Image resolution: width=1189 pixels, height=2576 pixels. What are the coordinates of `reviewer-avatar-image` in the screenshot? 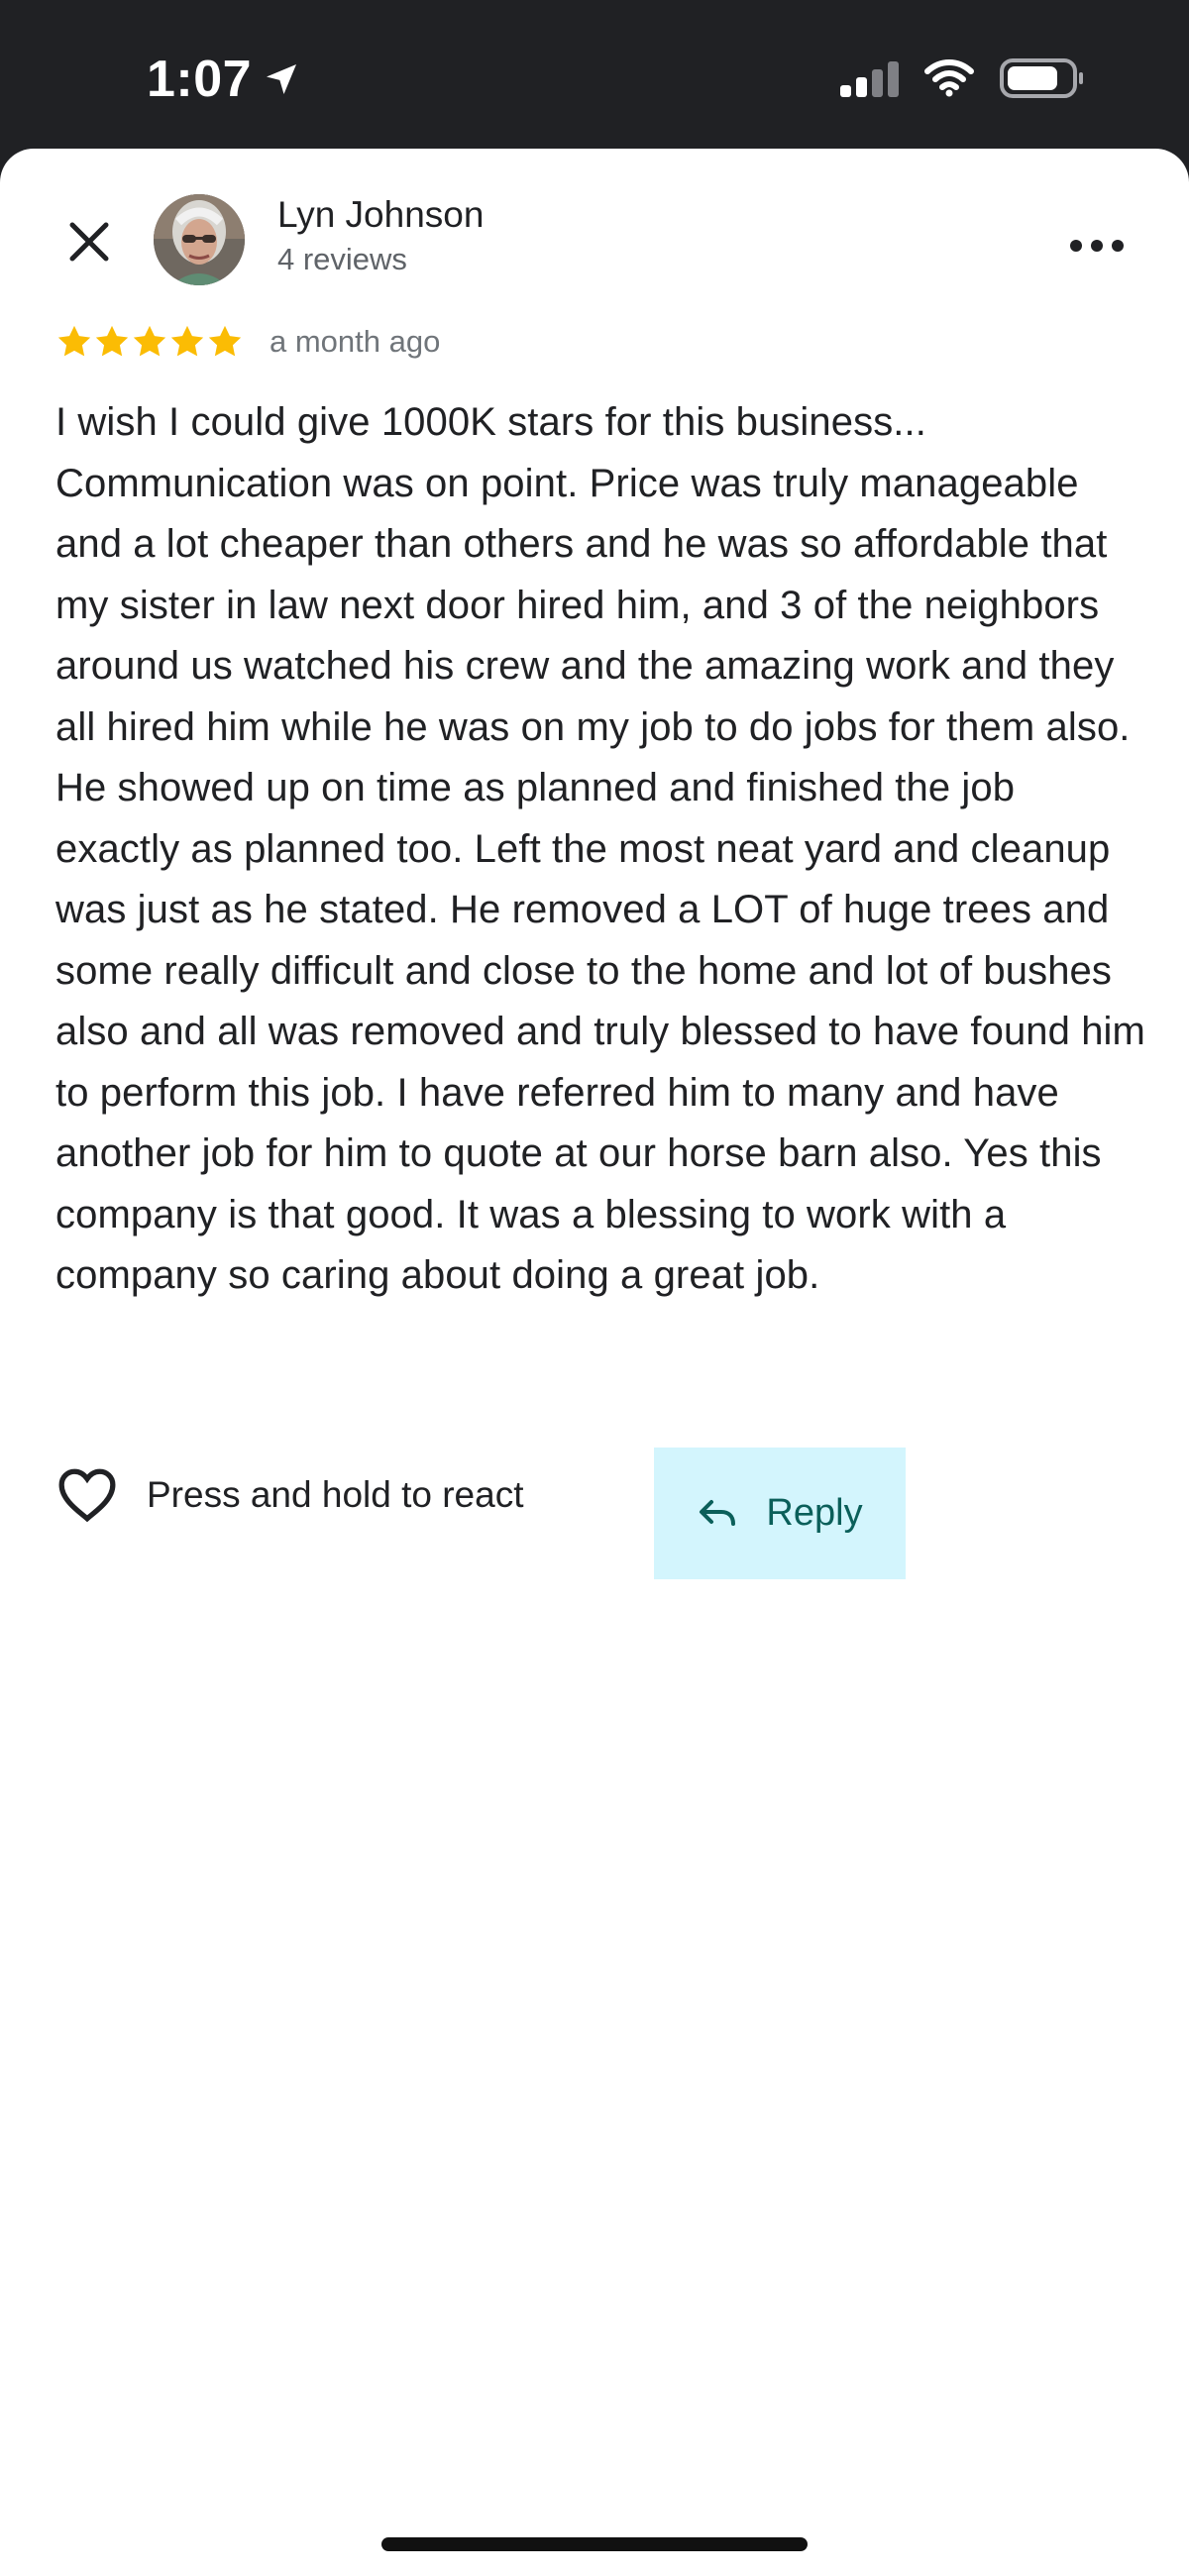 It's located at (199, 239).